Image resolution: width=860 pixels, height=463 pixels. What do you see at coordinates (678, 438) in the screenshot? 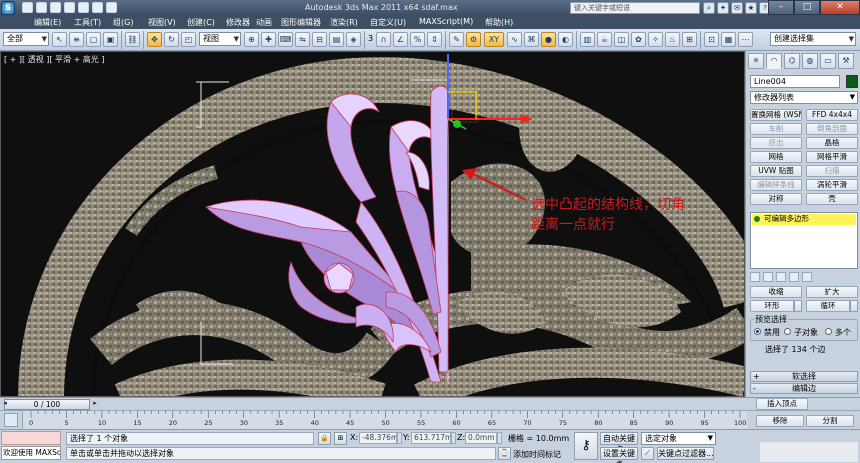
I see `key-mode-dropdown: 选定对象 ▼` at bounding box center [678, 438].